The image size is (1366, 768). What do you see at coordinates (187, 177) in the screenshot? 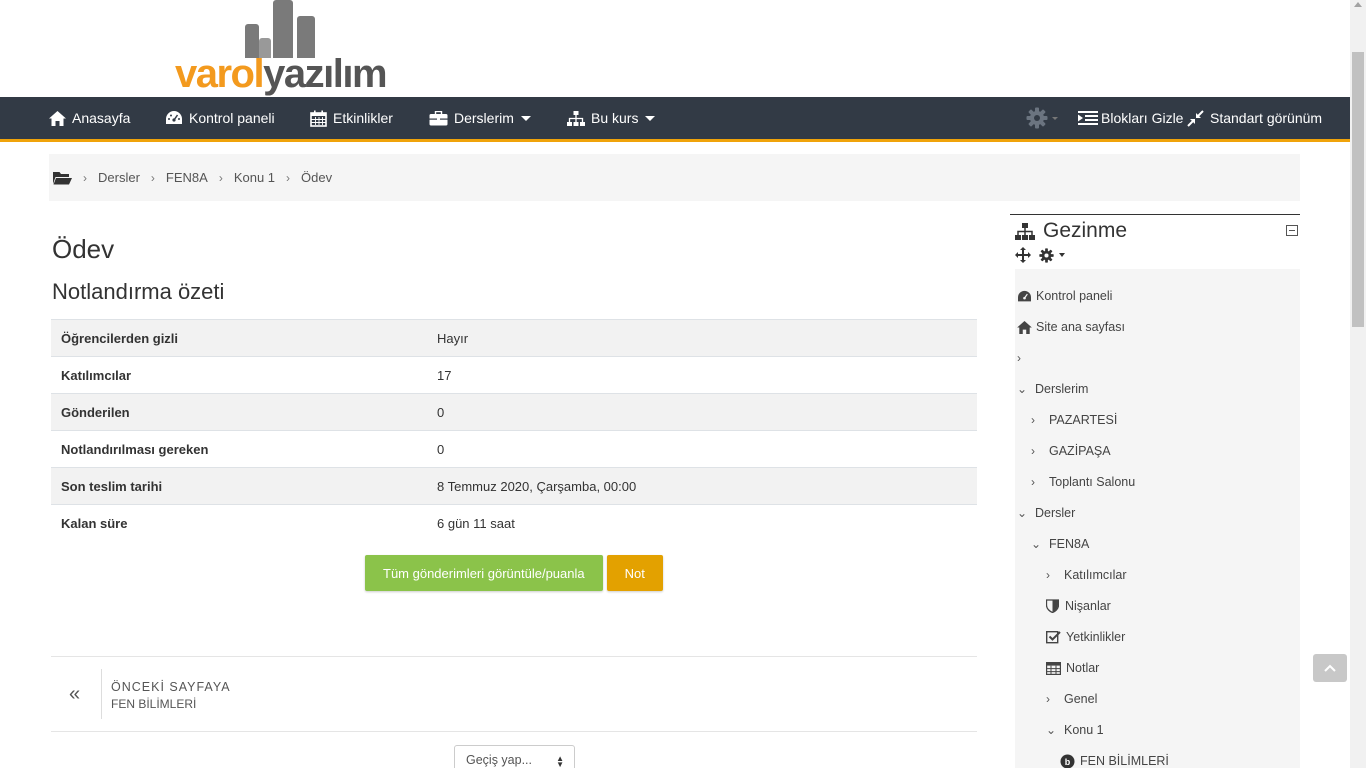
I see `breadcrumb-item-course: FEN8A` at bounding box center [187, 177].